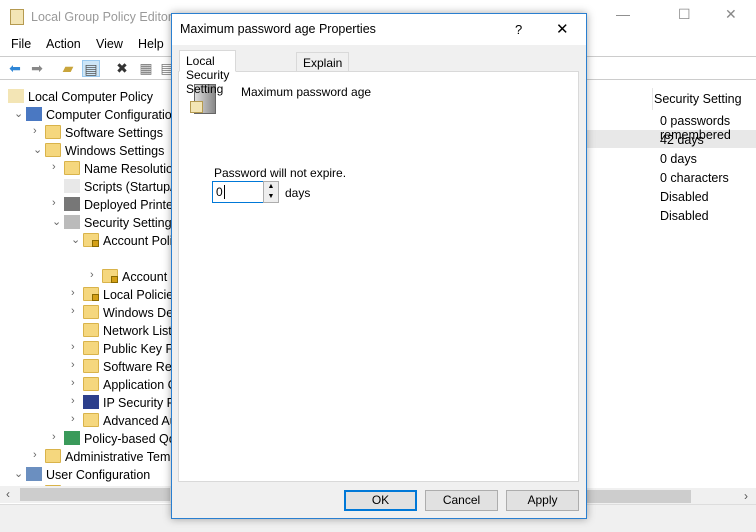 The height and width of the screenshot is (532, 756). What do you see at coordinates (542, 500) in the screenshot?
I see `apply-button: Apply` at bounding box center [542, 500].